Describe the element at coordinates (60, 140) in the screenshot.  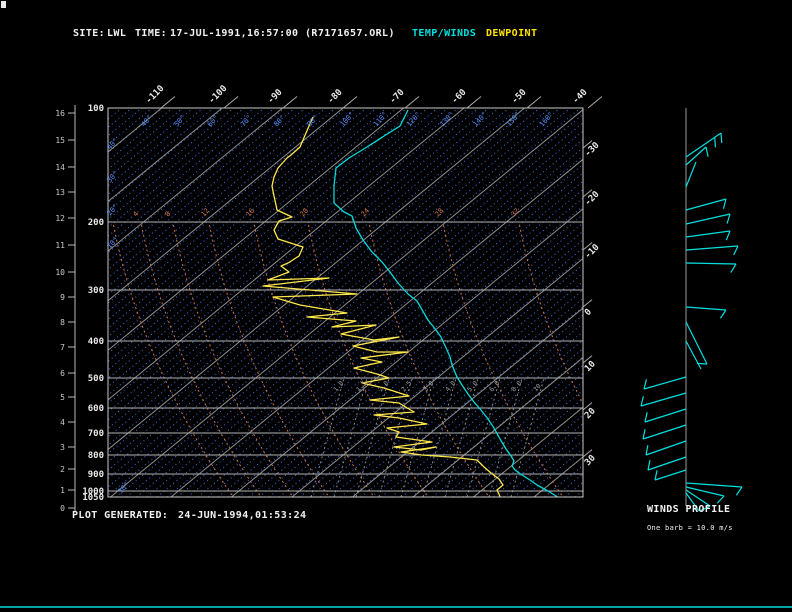
I see `svg-text: 15` at that location.